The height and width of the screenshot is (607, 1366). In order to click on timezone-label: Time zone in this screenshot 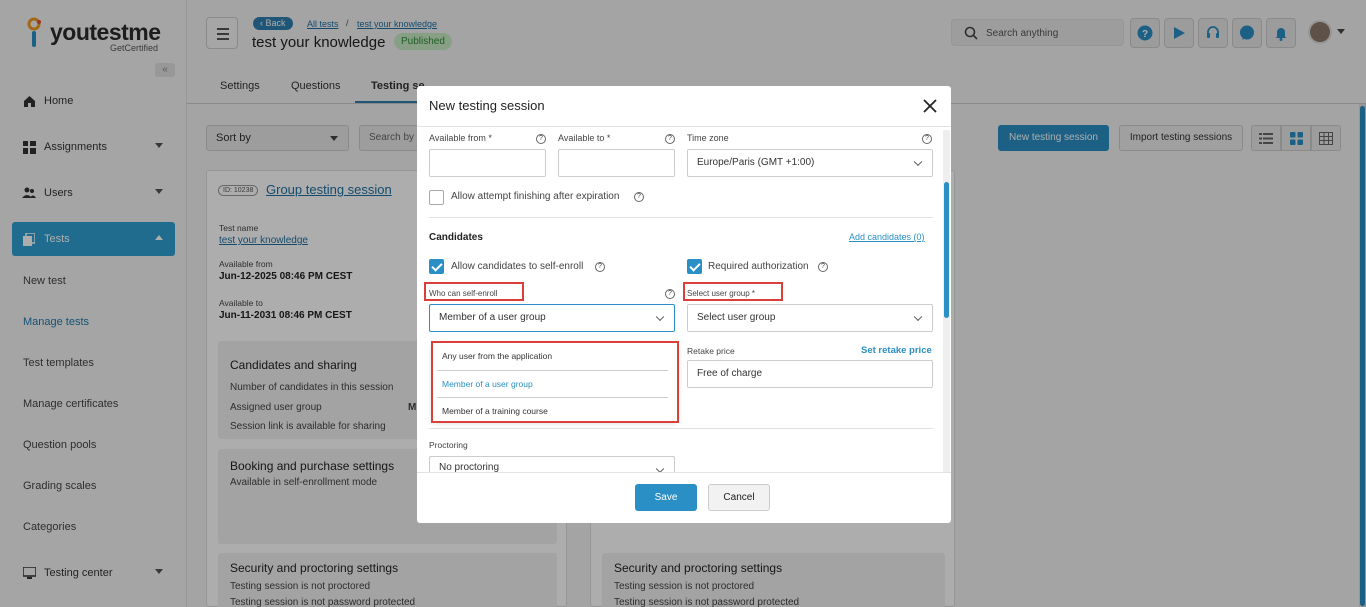, I will do `click(708, 138)`.